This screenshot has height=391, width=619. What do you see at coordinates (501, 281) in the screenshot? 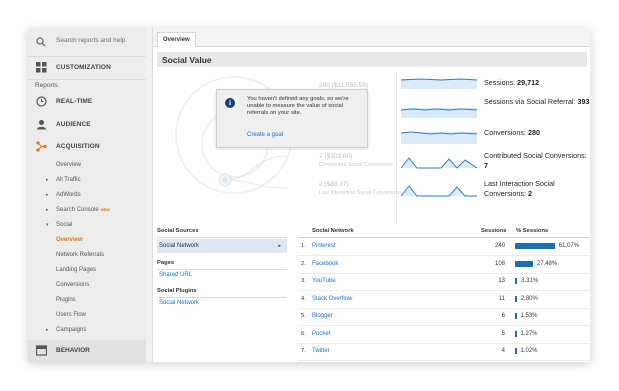
I see `sessions-value: 13` at bounding box center [501, 281].